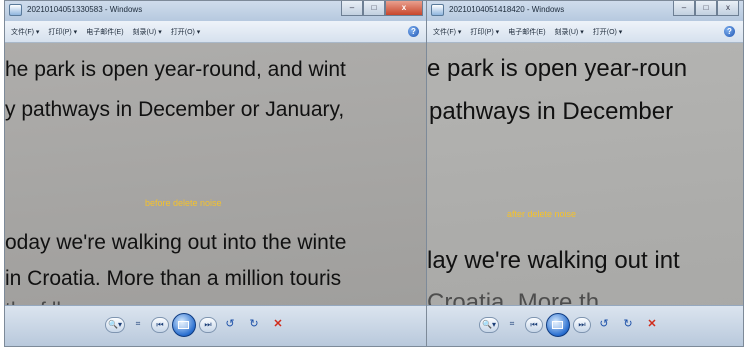 The image size is (744, 347). Describe the element at coordinates (216, 11) in the screenshot. I see `title-bar: 20210104051330583 - Windows – □ x` at that location.